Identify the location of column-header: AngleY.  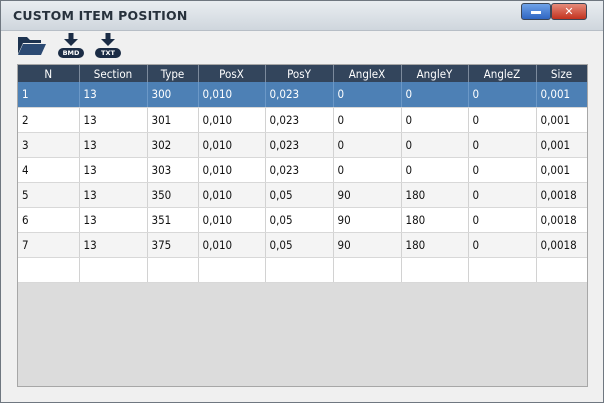
(435, 73).